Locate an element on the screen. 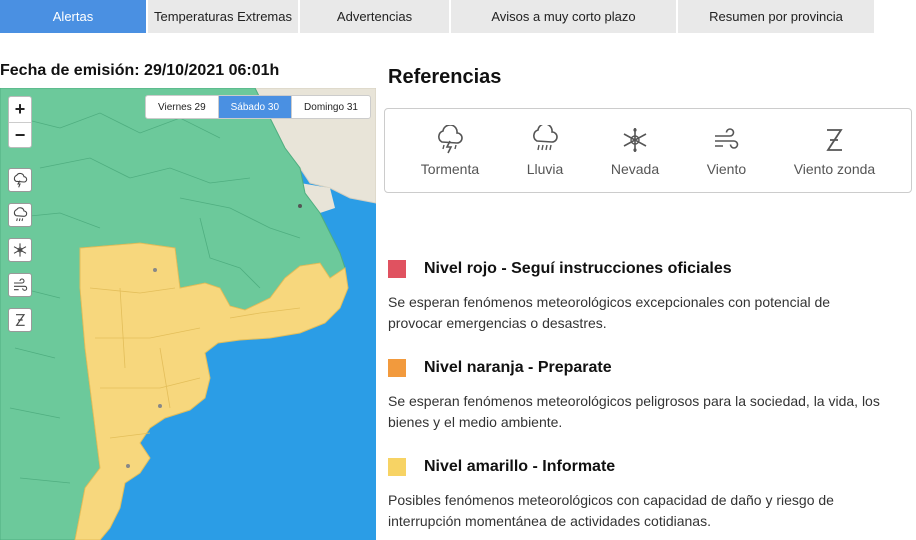 The height and width of the screenshot is (540, 916). storm-filter-button is located at coordinates (20, 180).